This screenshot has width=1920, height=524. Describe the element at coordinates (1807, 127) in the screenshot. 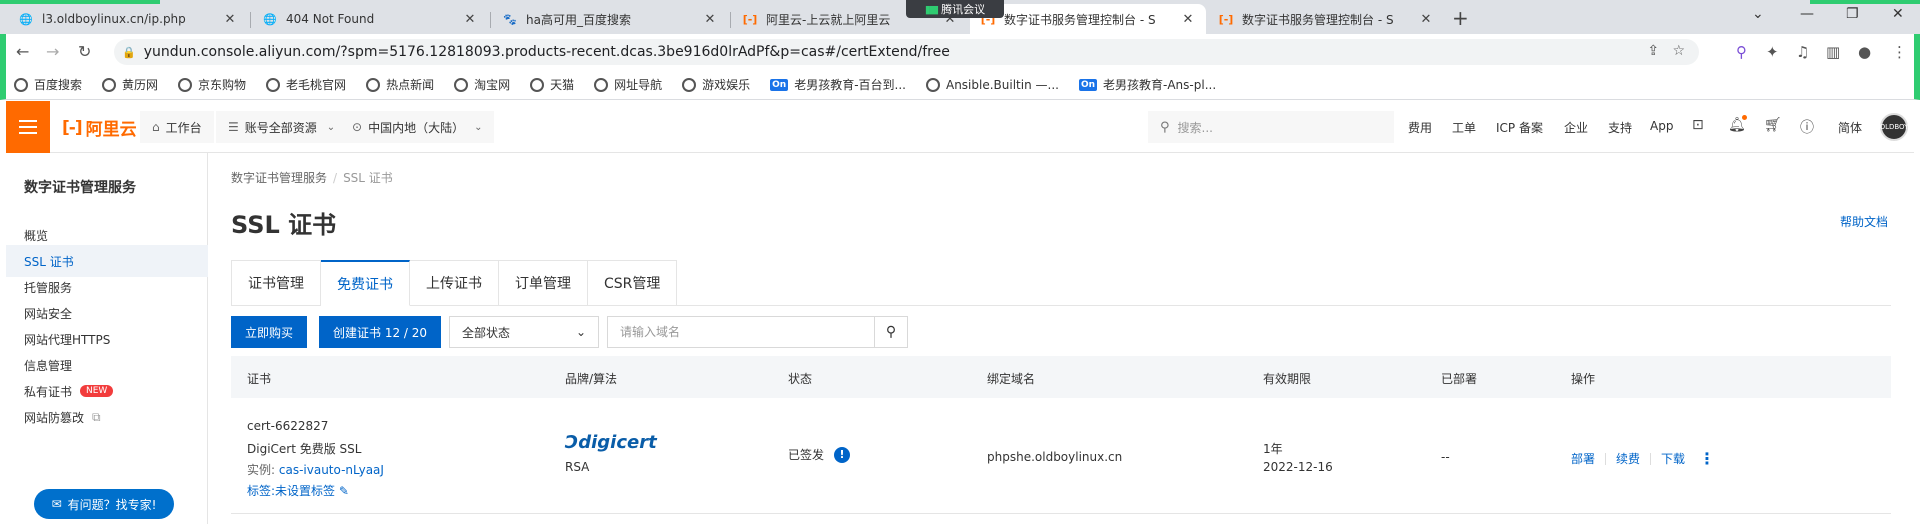

I see `help-icon: ⓘ` at that location.